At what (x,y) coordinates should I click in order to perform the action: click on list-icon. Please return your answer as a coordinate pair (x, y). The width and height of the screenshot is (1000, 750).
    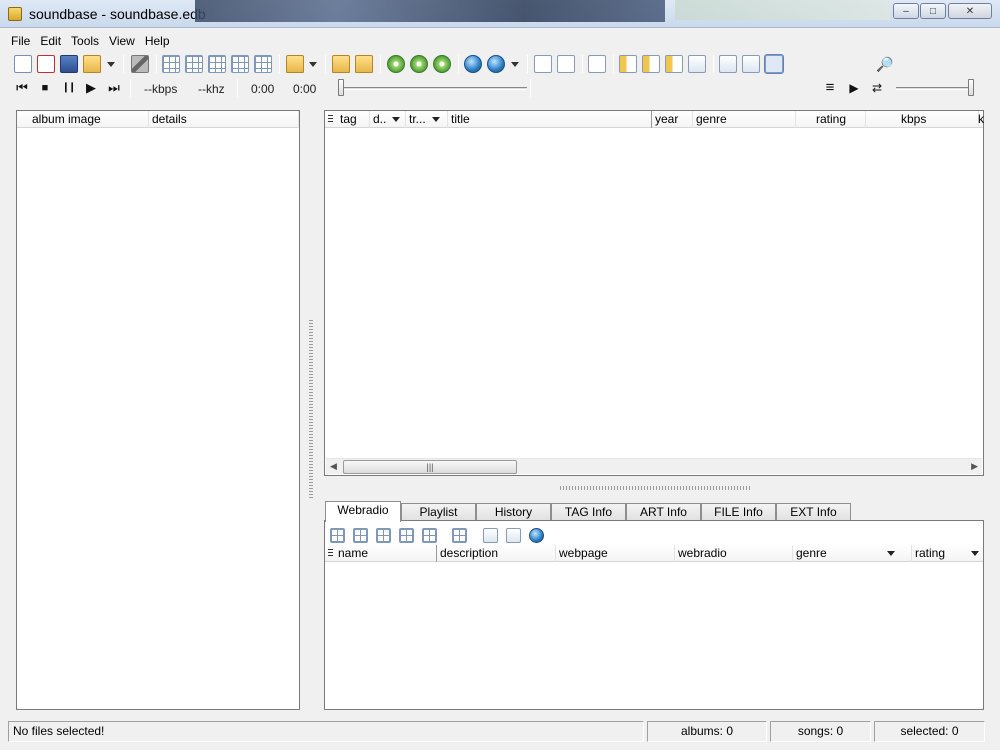
    Looking at the image, I should click on (490, 535).